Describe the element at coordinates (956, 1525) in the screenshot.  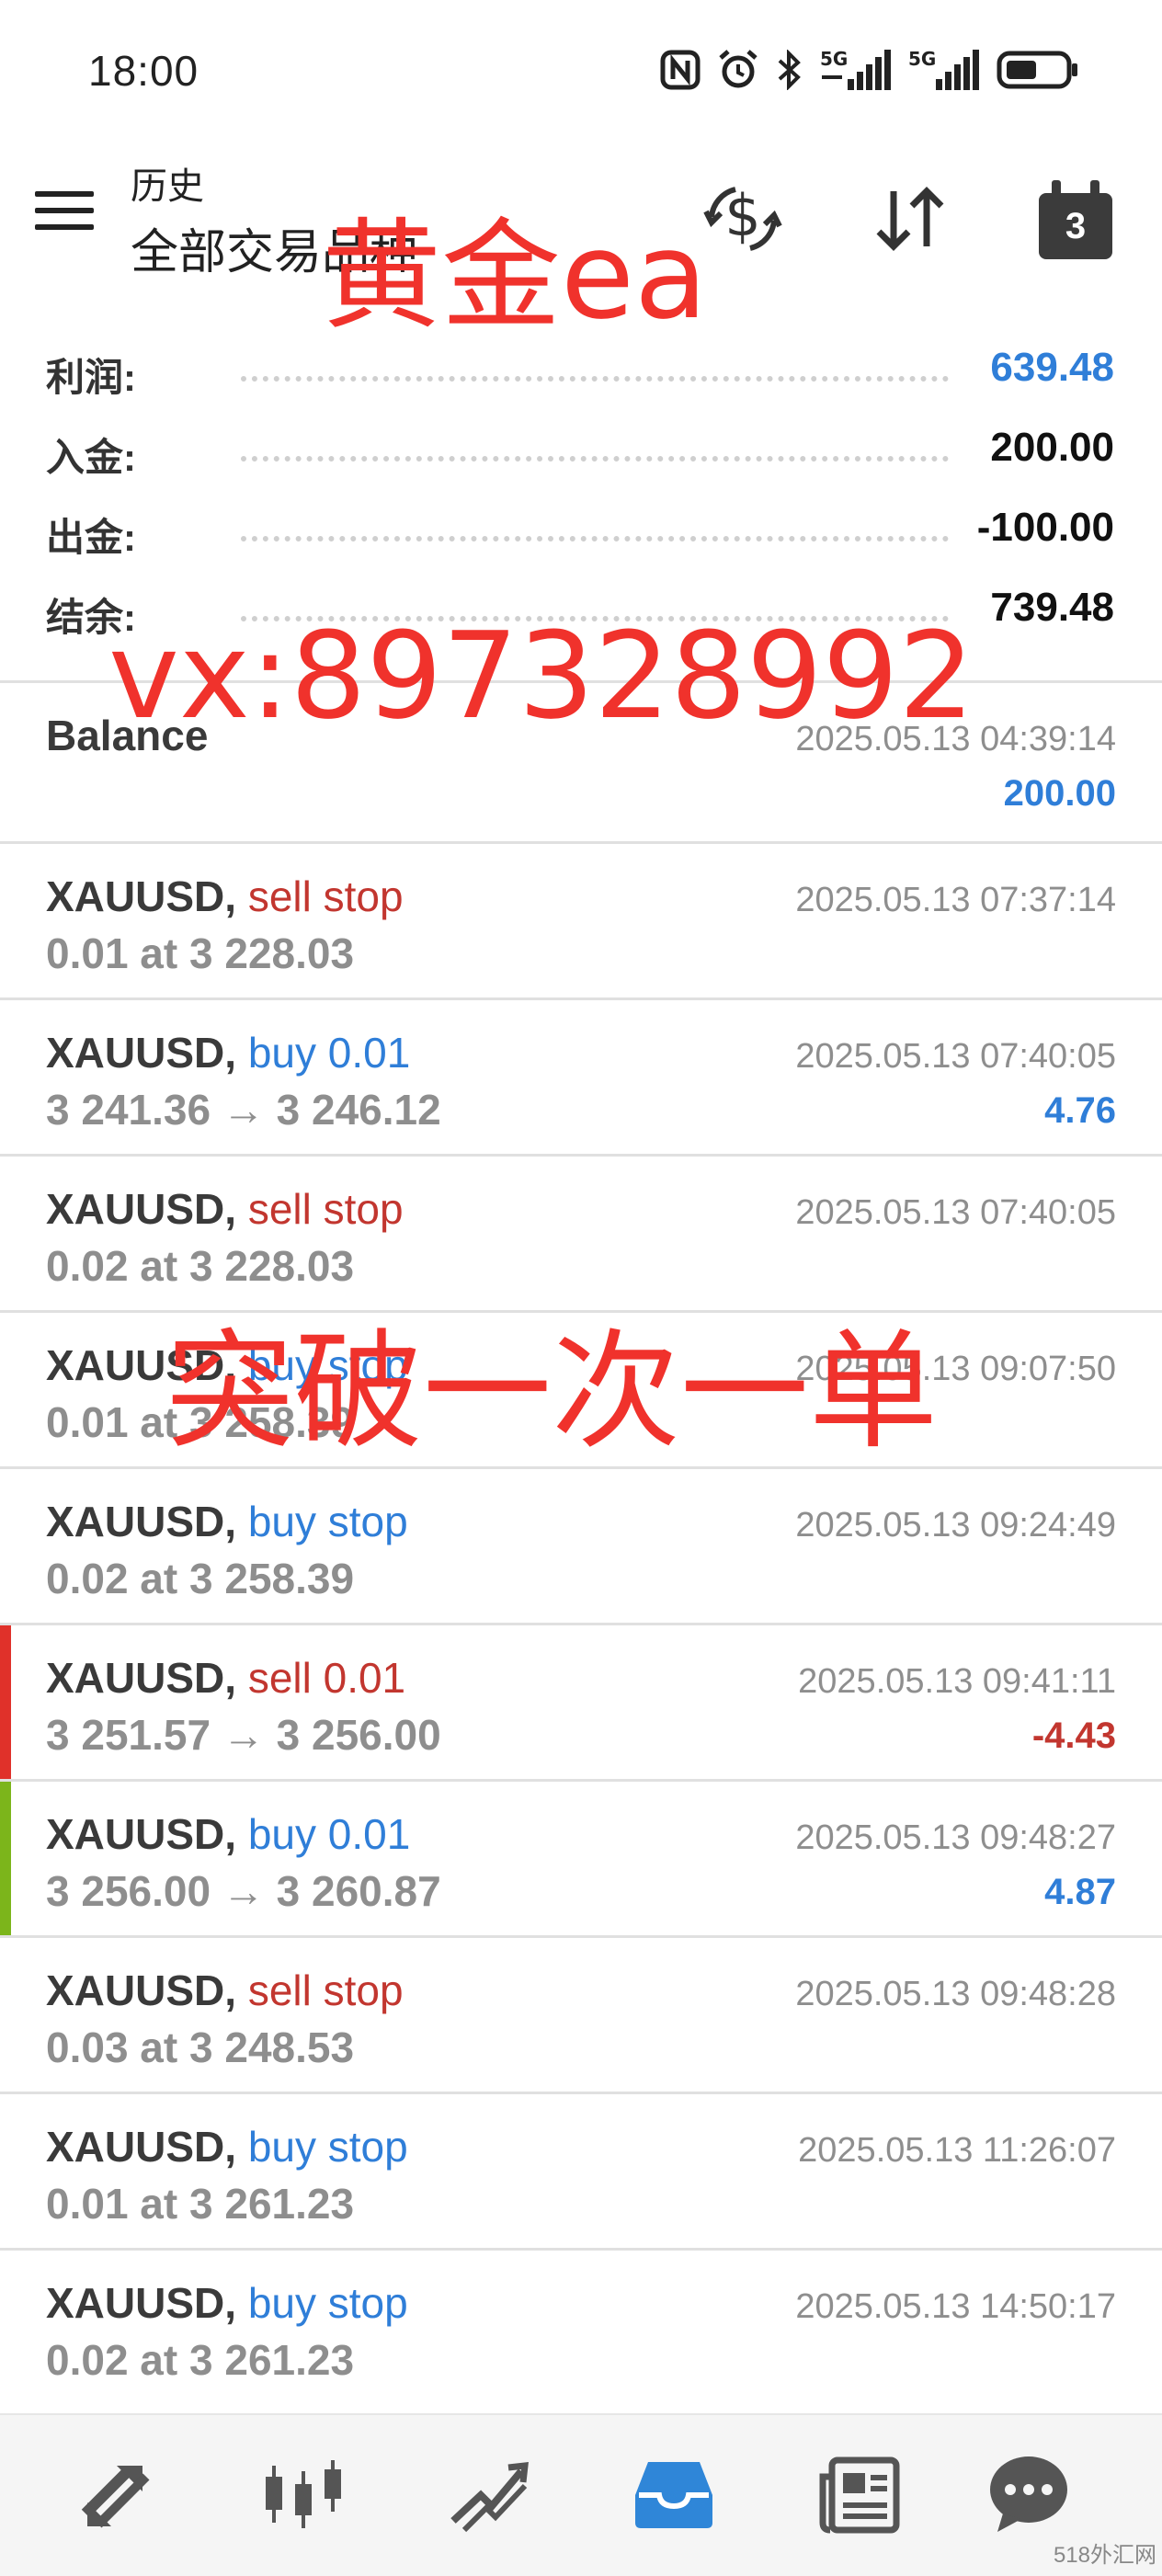
I see `deal-time: 2025.05.13 09:24:49` at that location.